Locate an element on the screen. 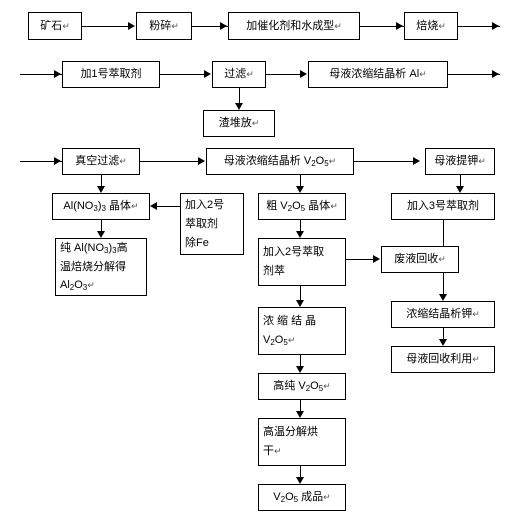  node-extractant2-line2: 剂萃 is located at coordinates (274, 271).